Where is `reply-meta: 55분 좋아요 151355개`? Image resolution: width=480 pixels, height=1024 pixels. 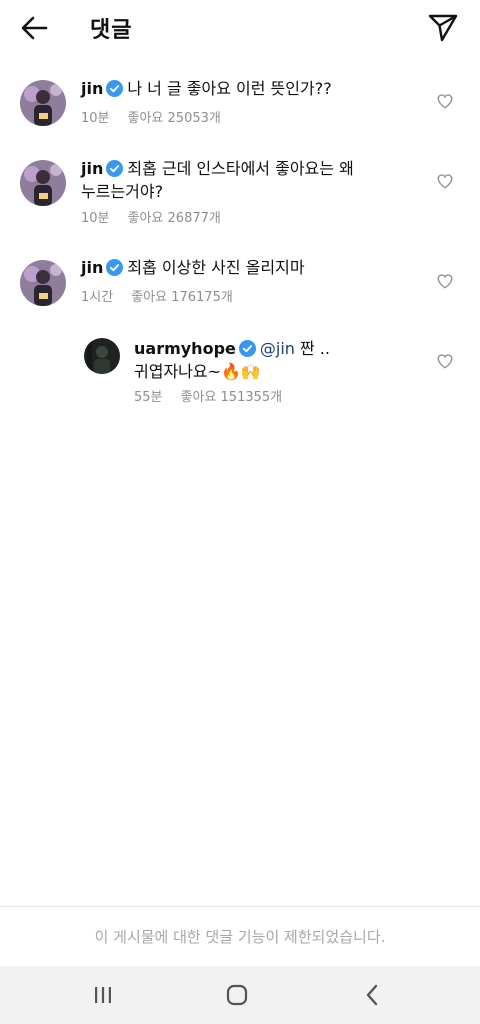 reply-meta: 55분 좋아요 151355개 is located at coordinates (217, 395).